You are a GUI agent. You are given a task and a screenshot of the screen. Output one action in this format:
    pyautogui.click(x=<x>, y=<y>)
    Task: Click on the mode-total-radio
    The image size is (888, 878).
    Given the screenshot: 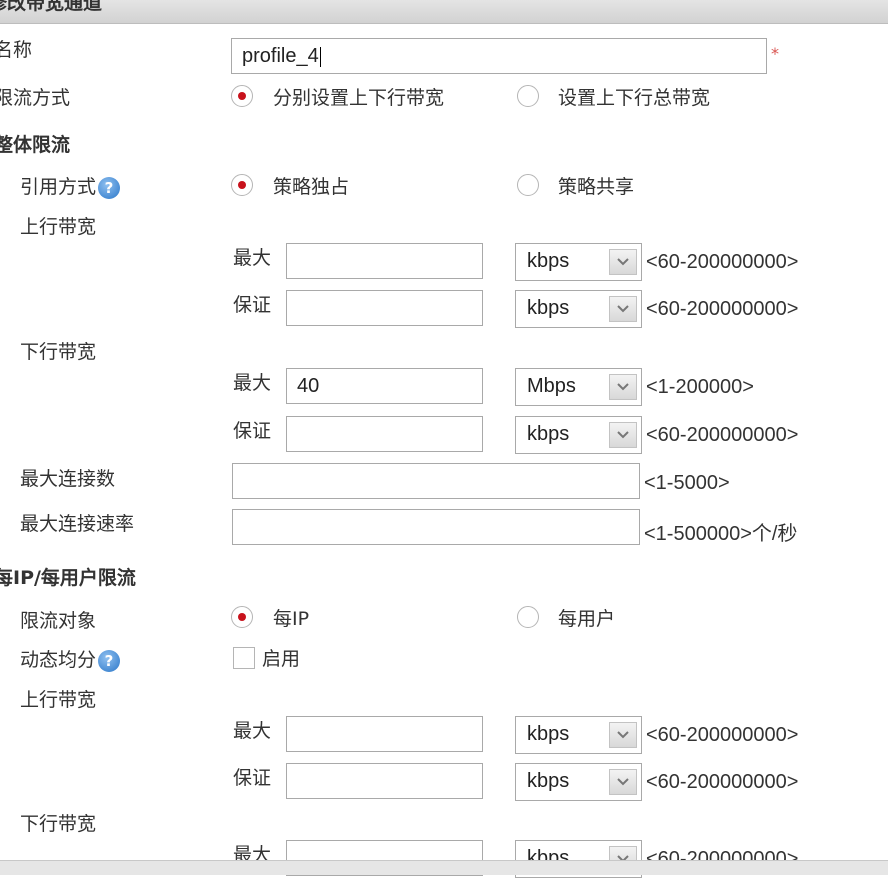 What is the action you would take?
    pyautogui.click(x=528, y=96)
    